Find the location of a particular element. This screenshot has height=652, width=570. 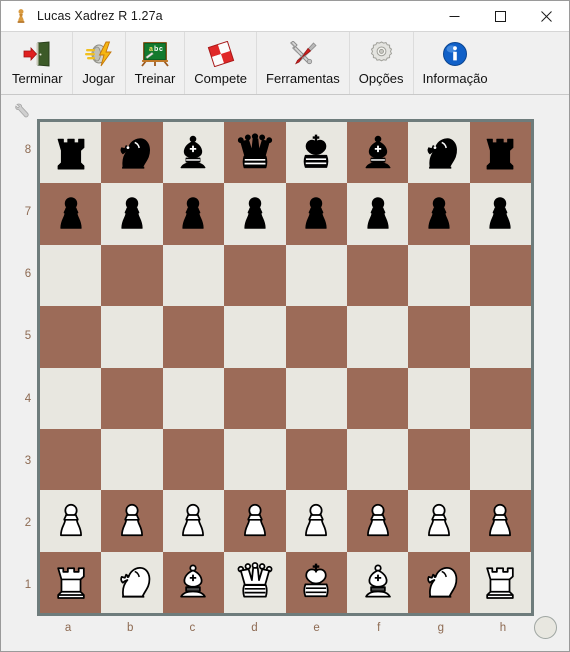

board-square-c3 is located at coordinates (193, 459).